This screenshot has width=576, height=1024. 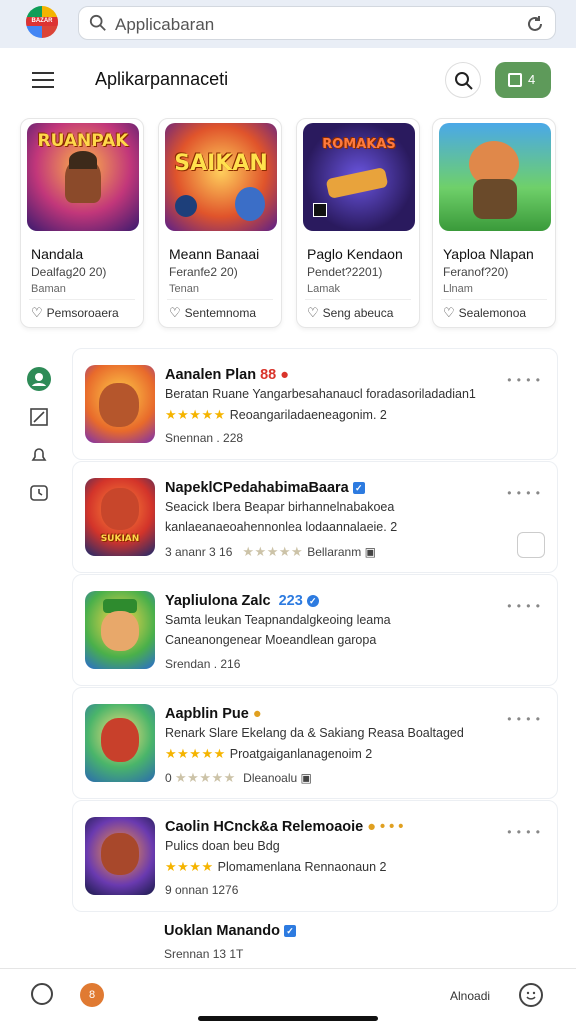 What do you see at coordinates (83, 141) in the screenshot?
I see `card-art-text: RUANPAK` at bounding box center [83, 141].